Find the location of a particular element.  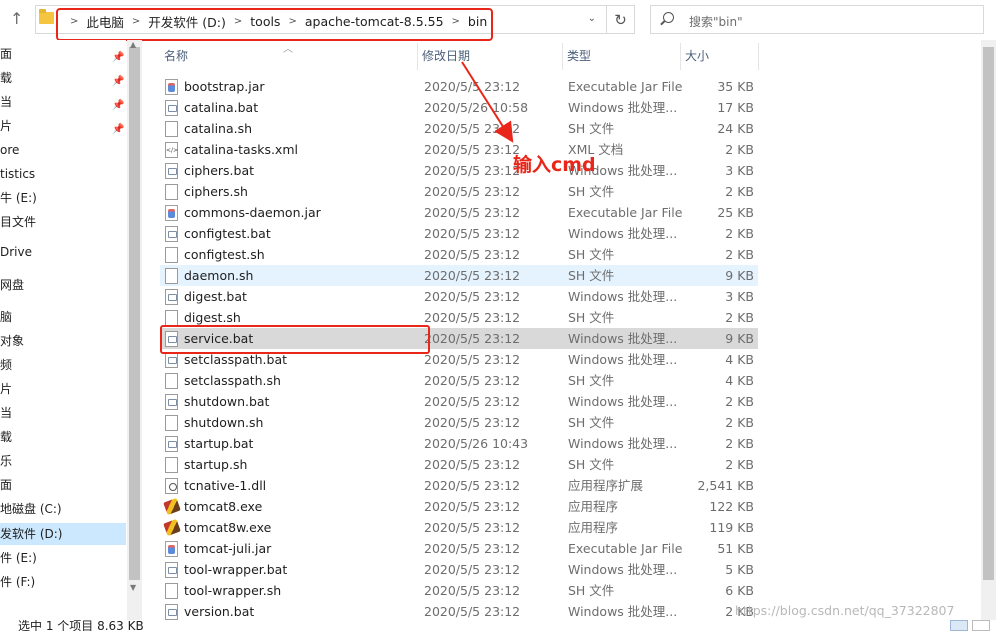

details-view-icon is located at coordinates (959, 625).